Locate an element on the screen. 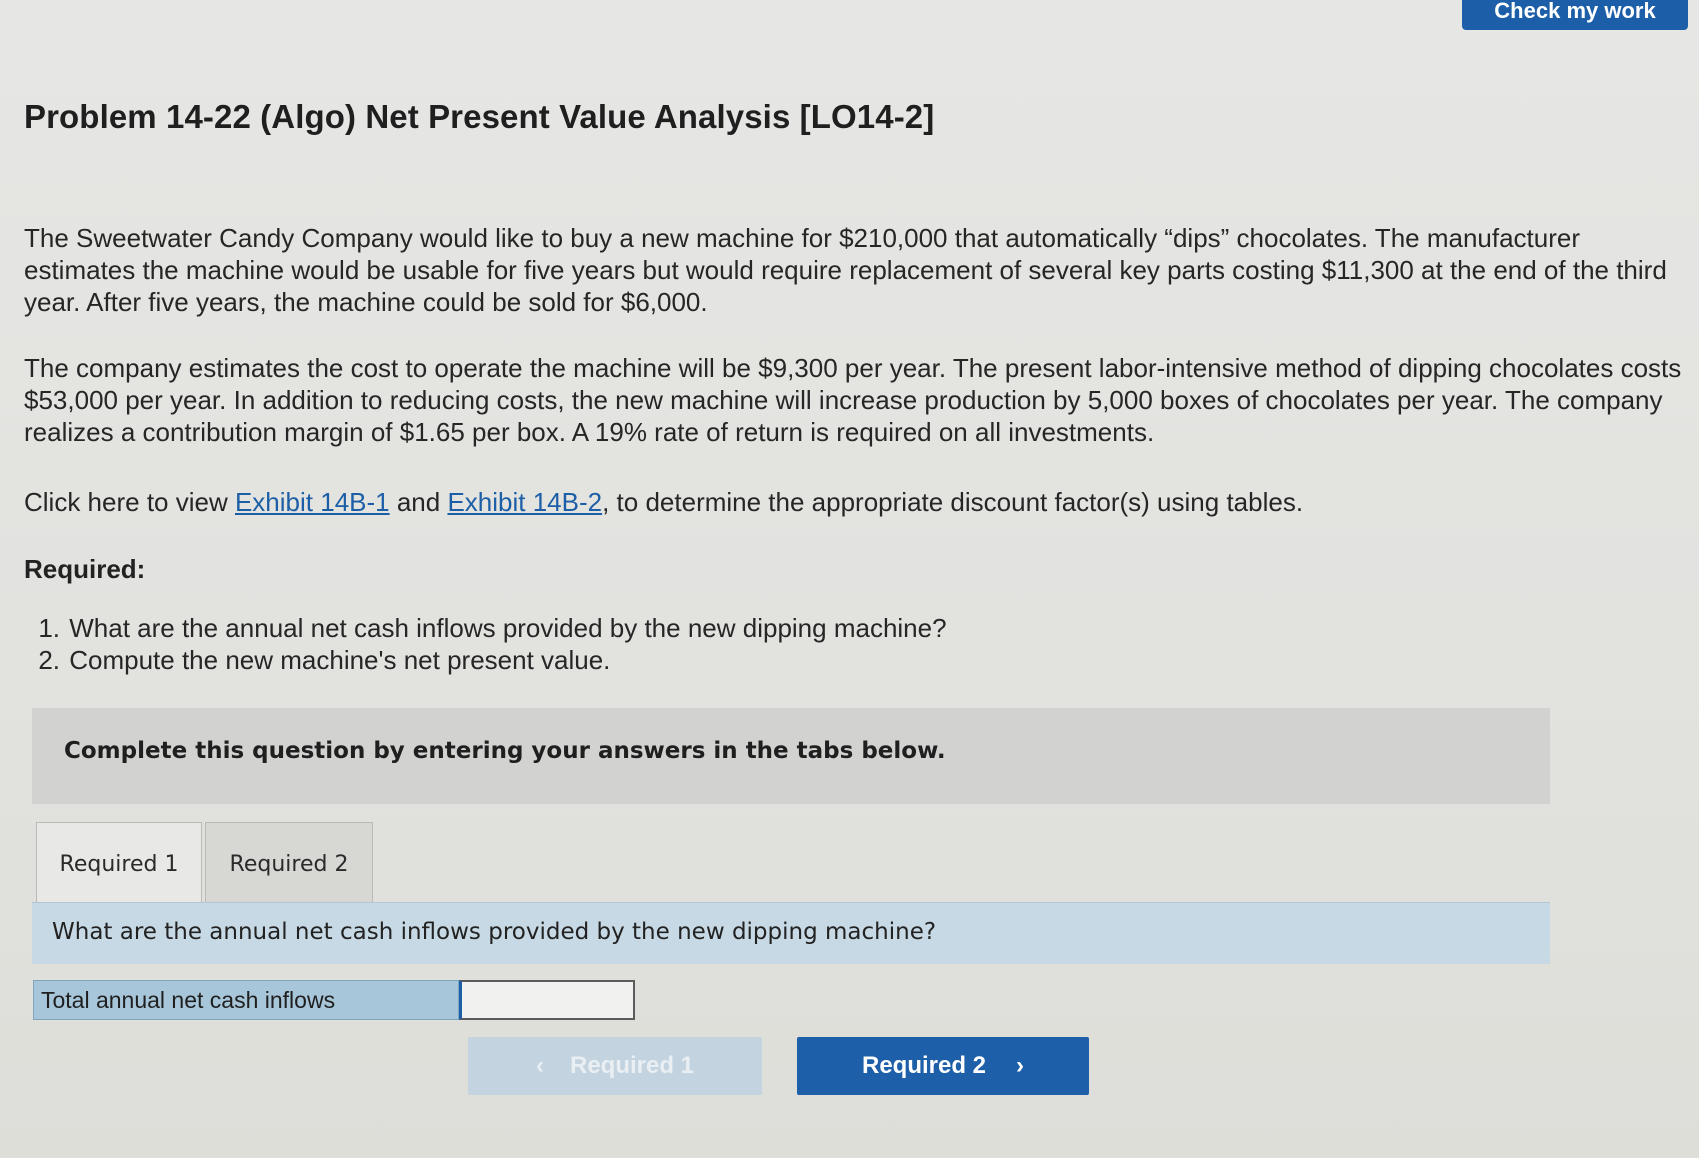 Image resolution: width=1699 pixels, height=1158 pixels. chevron-left-icon: ‹ is located at coordinates (539, 1065).